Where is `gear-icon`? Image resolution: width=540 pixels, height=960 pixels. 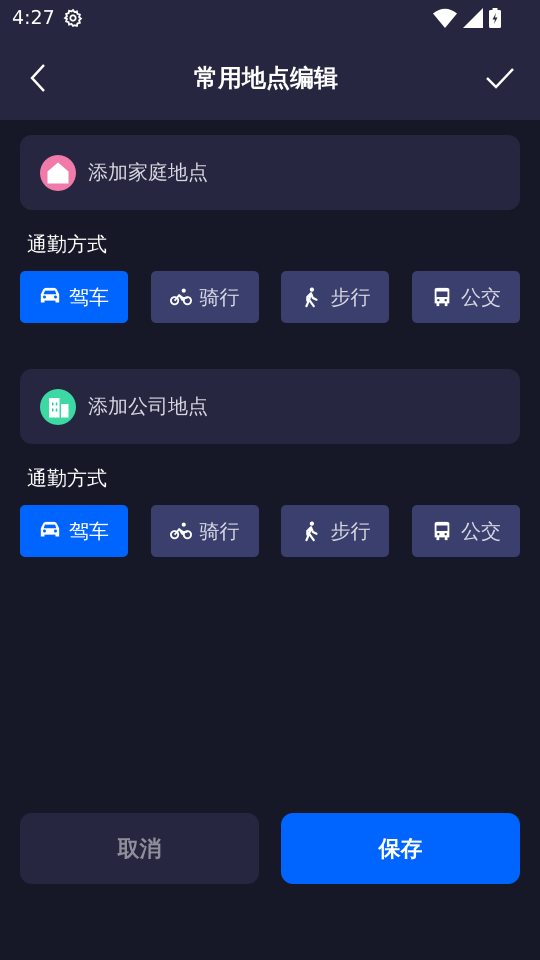 gear-icon is located at coordinates (72, 18).